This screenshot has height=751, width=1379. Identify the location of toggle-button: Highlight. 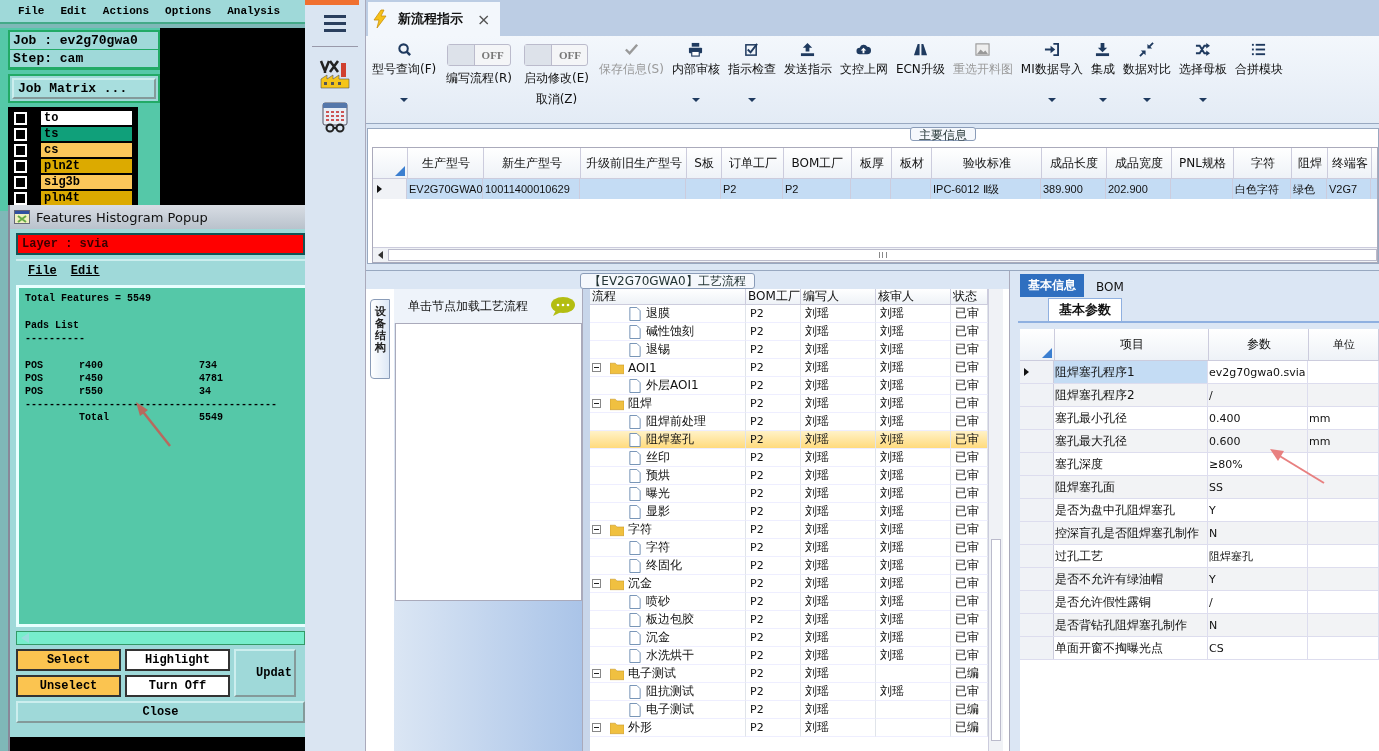
(177, 660).